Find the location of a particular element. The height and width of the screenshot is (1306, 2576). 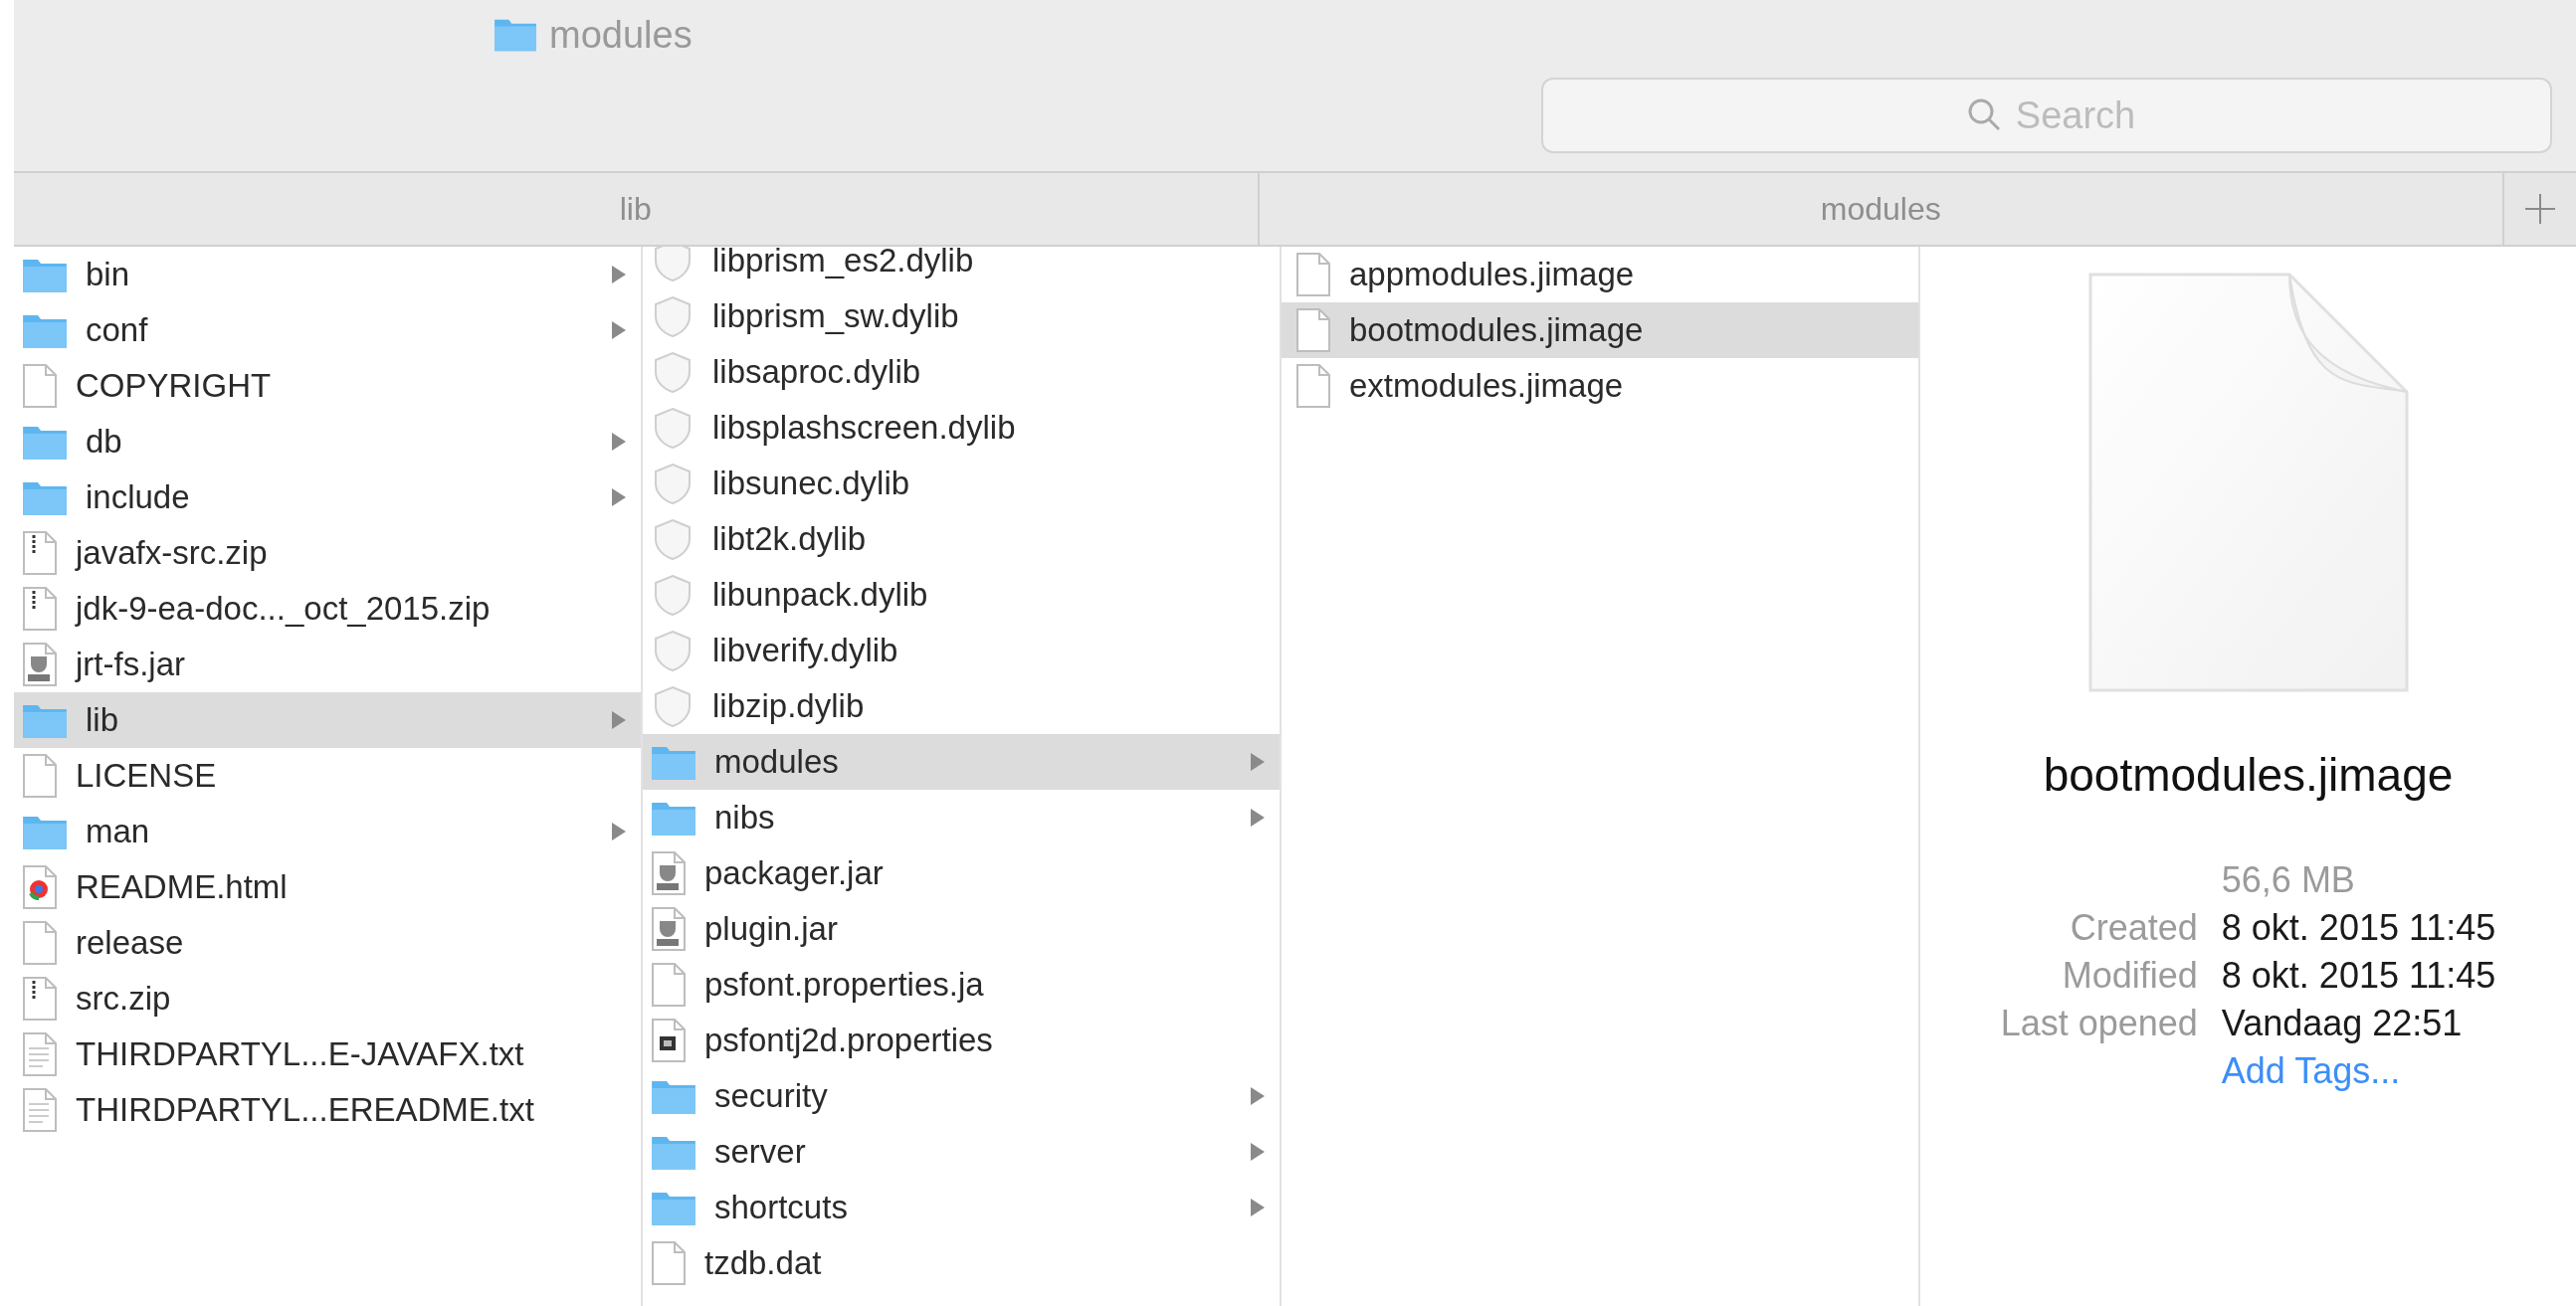

file-list-item: jrt-fs.jar is located at coordinates (327, 665).